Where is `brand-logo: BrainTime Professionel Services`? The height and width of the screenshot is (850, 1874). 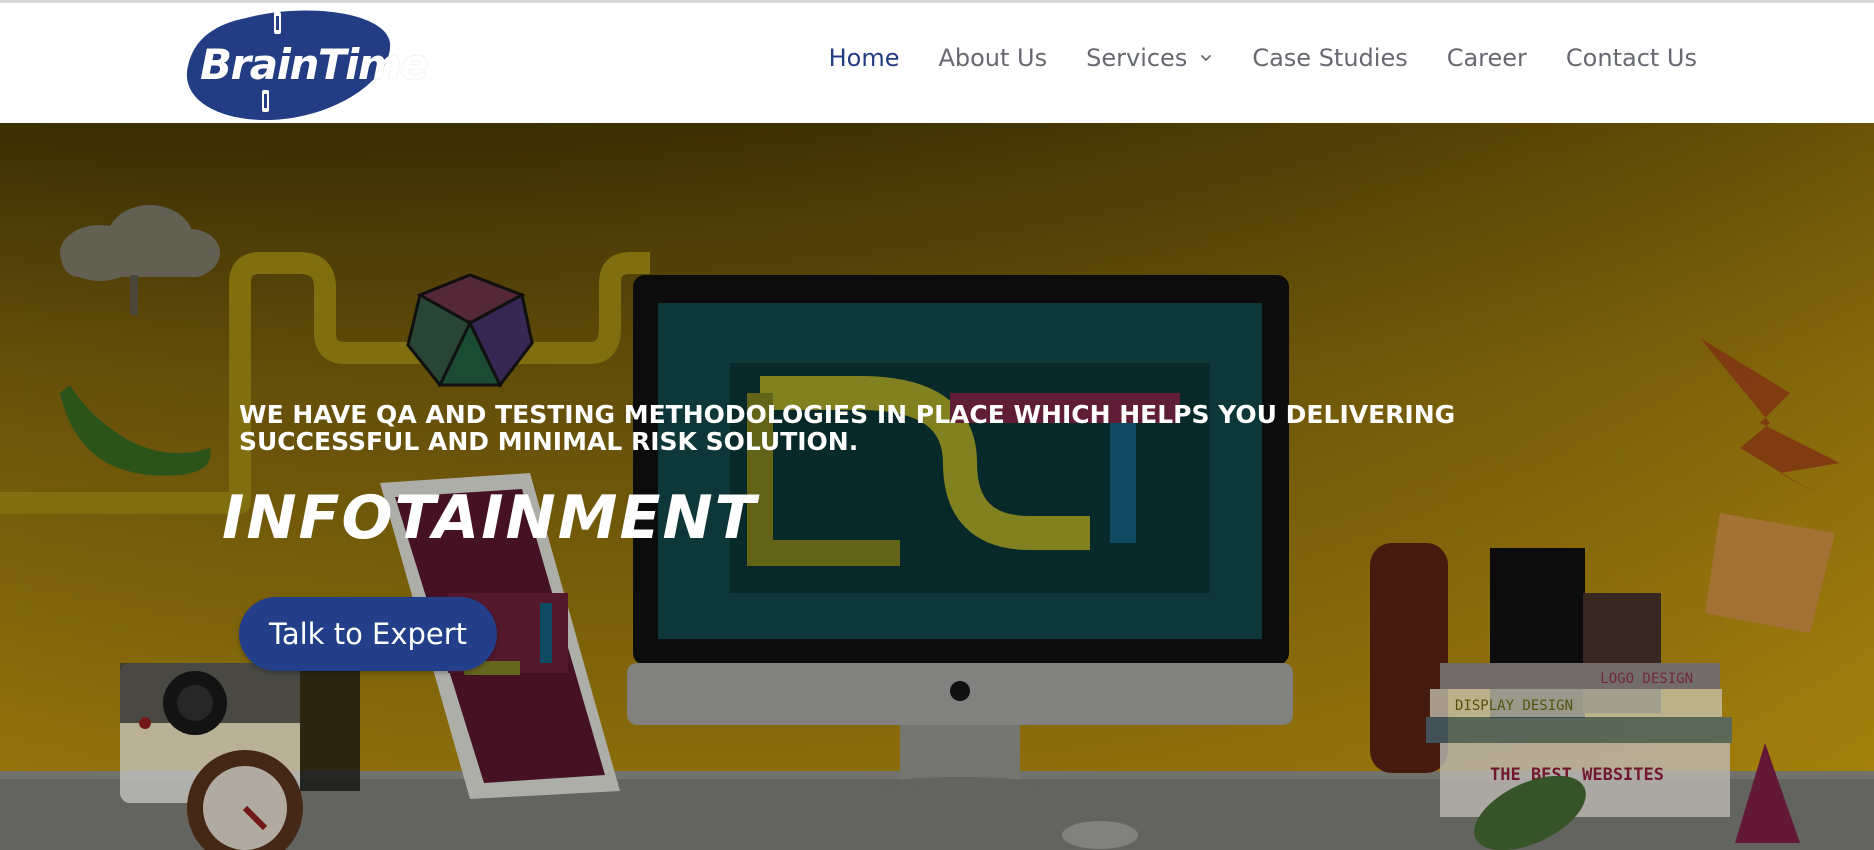
brand-logo: BrainTime Professionel Services is located at coordinates (307, 65).